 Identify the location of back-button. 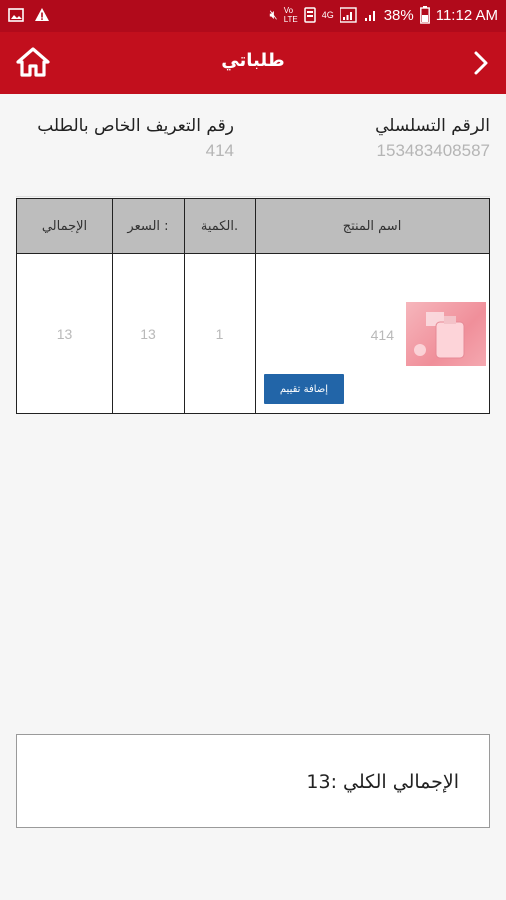
(481, 63).